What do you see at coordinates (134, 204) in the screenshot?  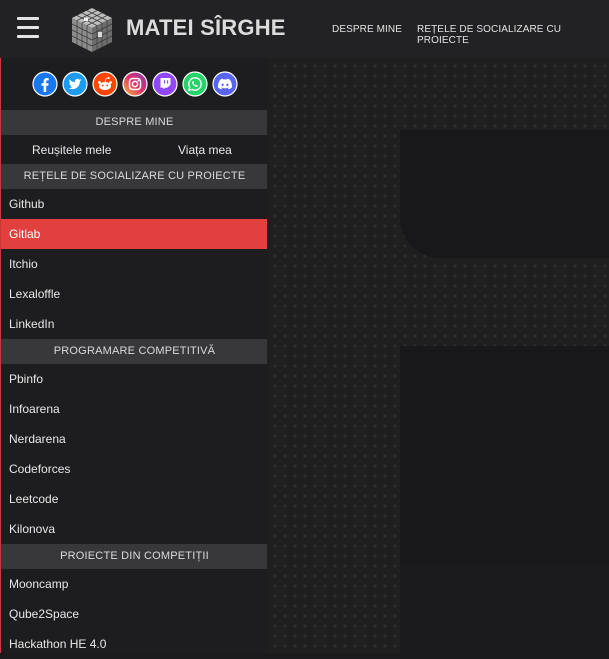 I see `sidebar-item-github: Github` at bounding box center [134, 204].